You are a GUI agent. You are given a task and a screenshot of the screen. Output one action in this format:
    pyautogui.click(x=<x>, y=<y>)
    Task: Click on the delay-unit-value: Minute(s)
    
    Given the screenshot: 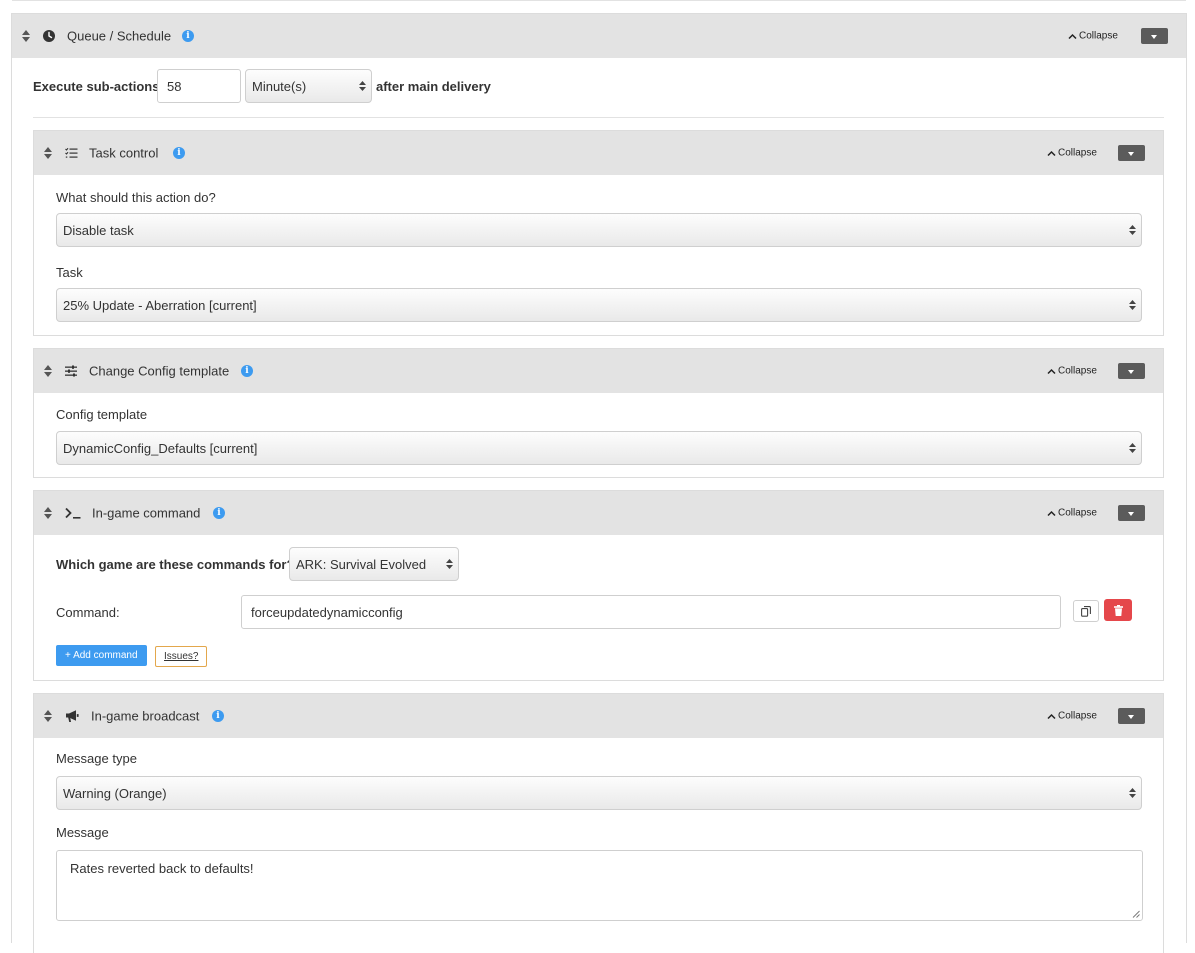 What is the action you would take?
    pyautogui.click(x=279, y=86)
    